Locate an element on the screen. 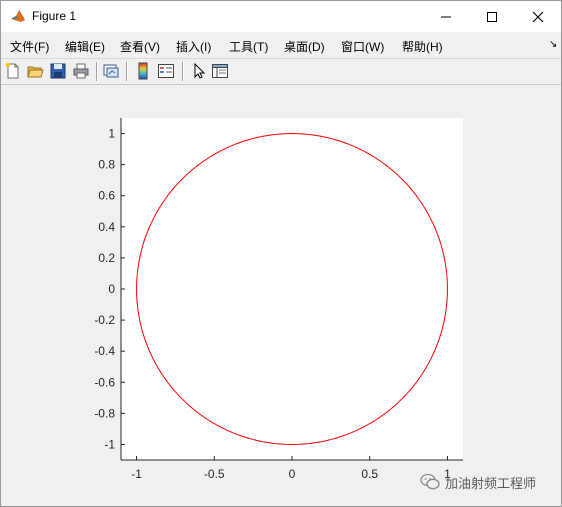 This screenshot has width=562, height=507. y-tick-label: 0 is located at coordinates (111, 289).